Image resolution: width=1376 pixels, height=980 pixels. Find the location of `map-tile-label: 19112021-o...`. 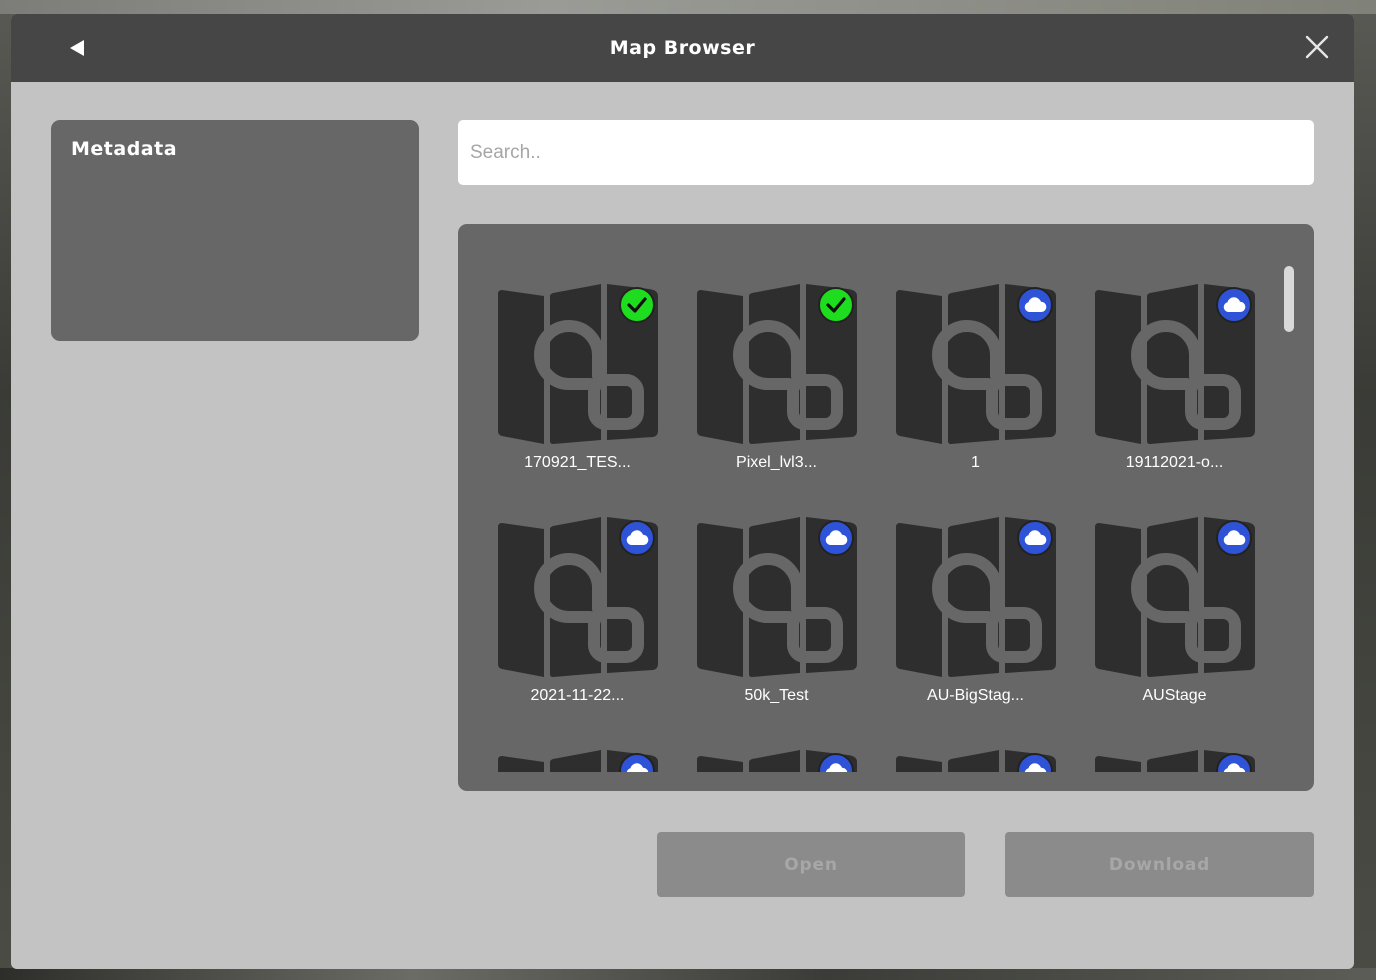

map-tile-label: 19112021-o... is located at coordinates (1174, 462).